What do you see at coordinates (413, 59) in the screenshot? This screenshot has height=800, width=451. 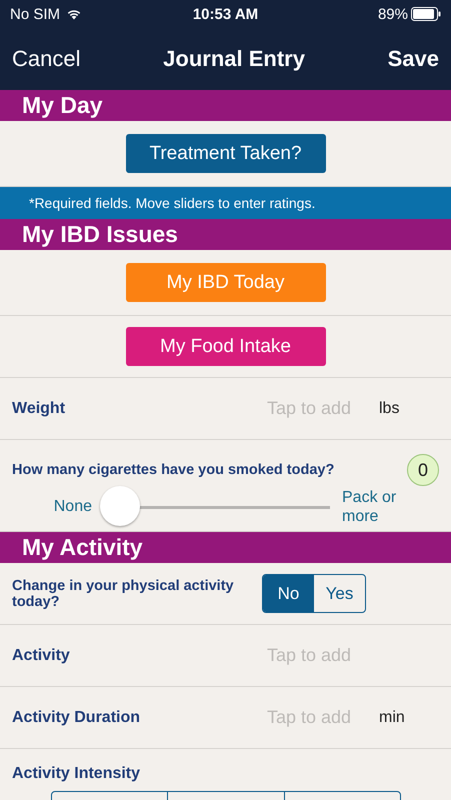 I see `save-button: Save` at bounding box center [413, 59].